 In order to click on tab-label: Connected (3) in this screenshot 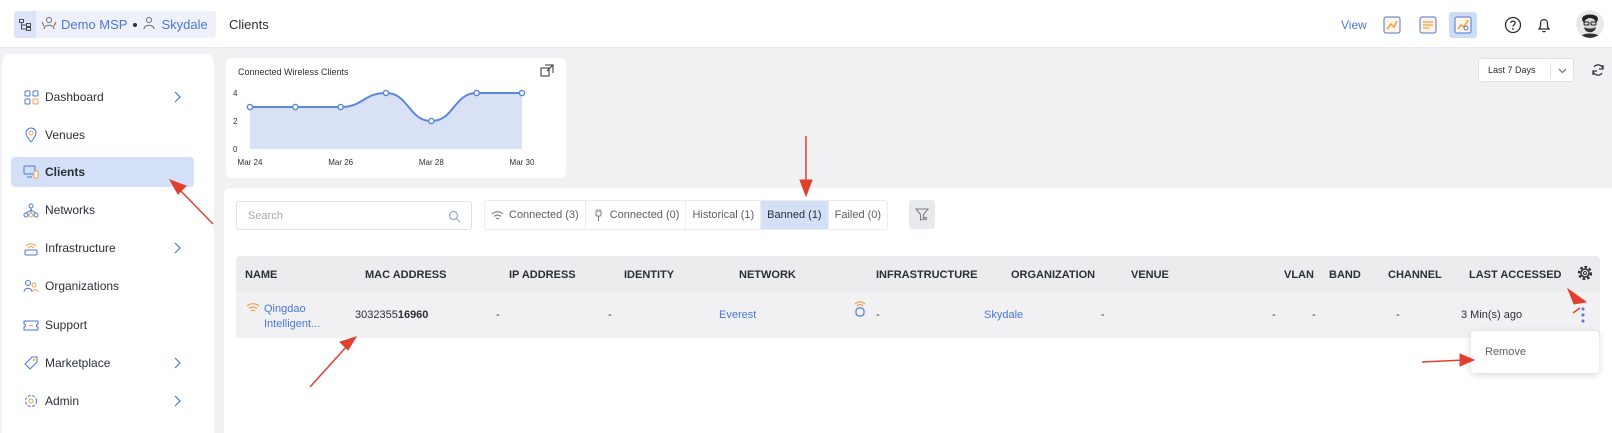, I will do `click(544, 215)`.